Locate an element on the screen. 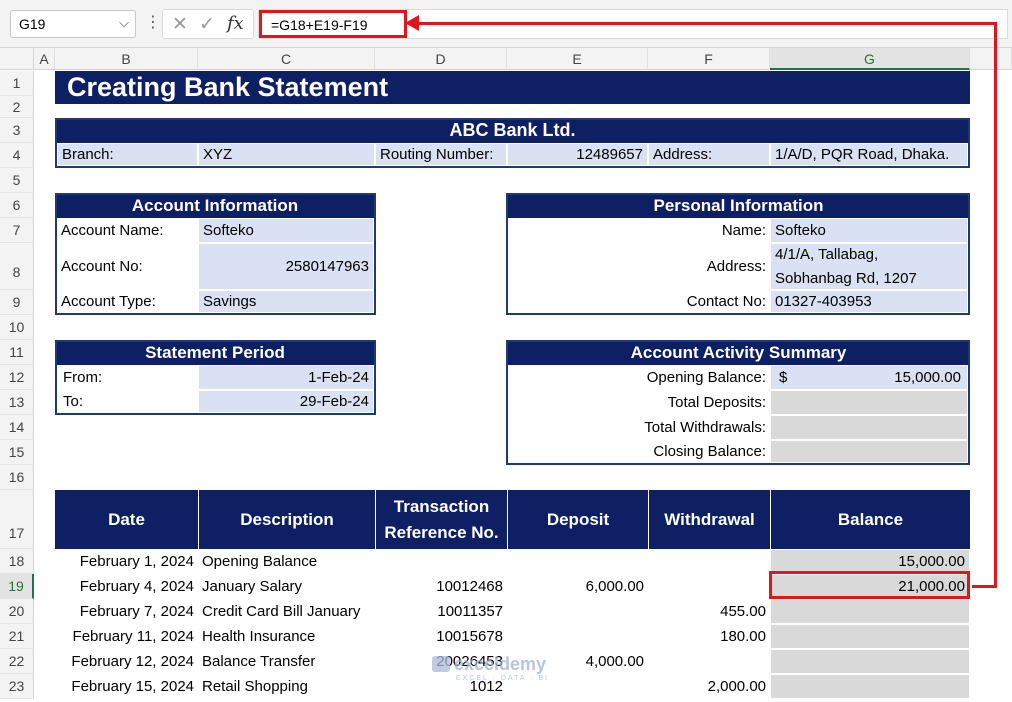 This screenshot has width=1012, height=702. row-header: 1 is located at coordinates (17, 83).